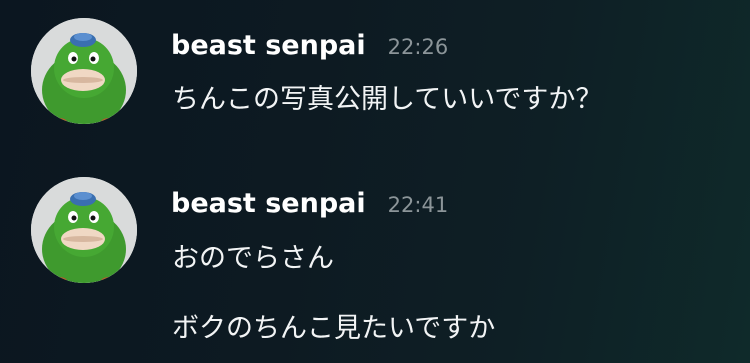  Describe the element at coordinates (418, 205) in the screenshot. I see `timestamp: 22:41` at that location.